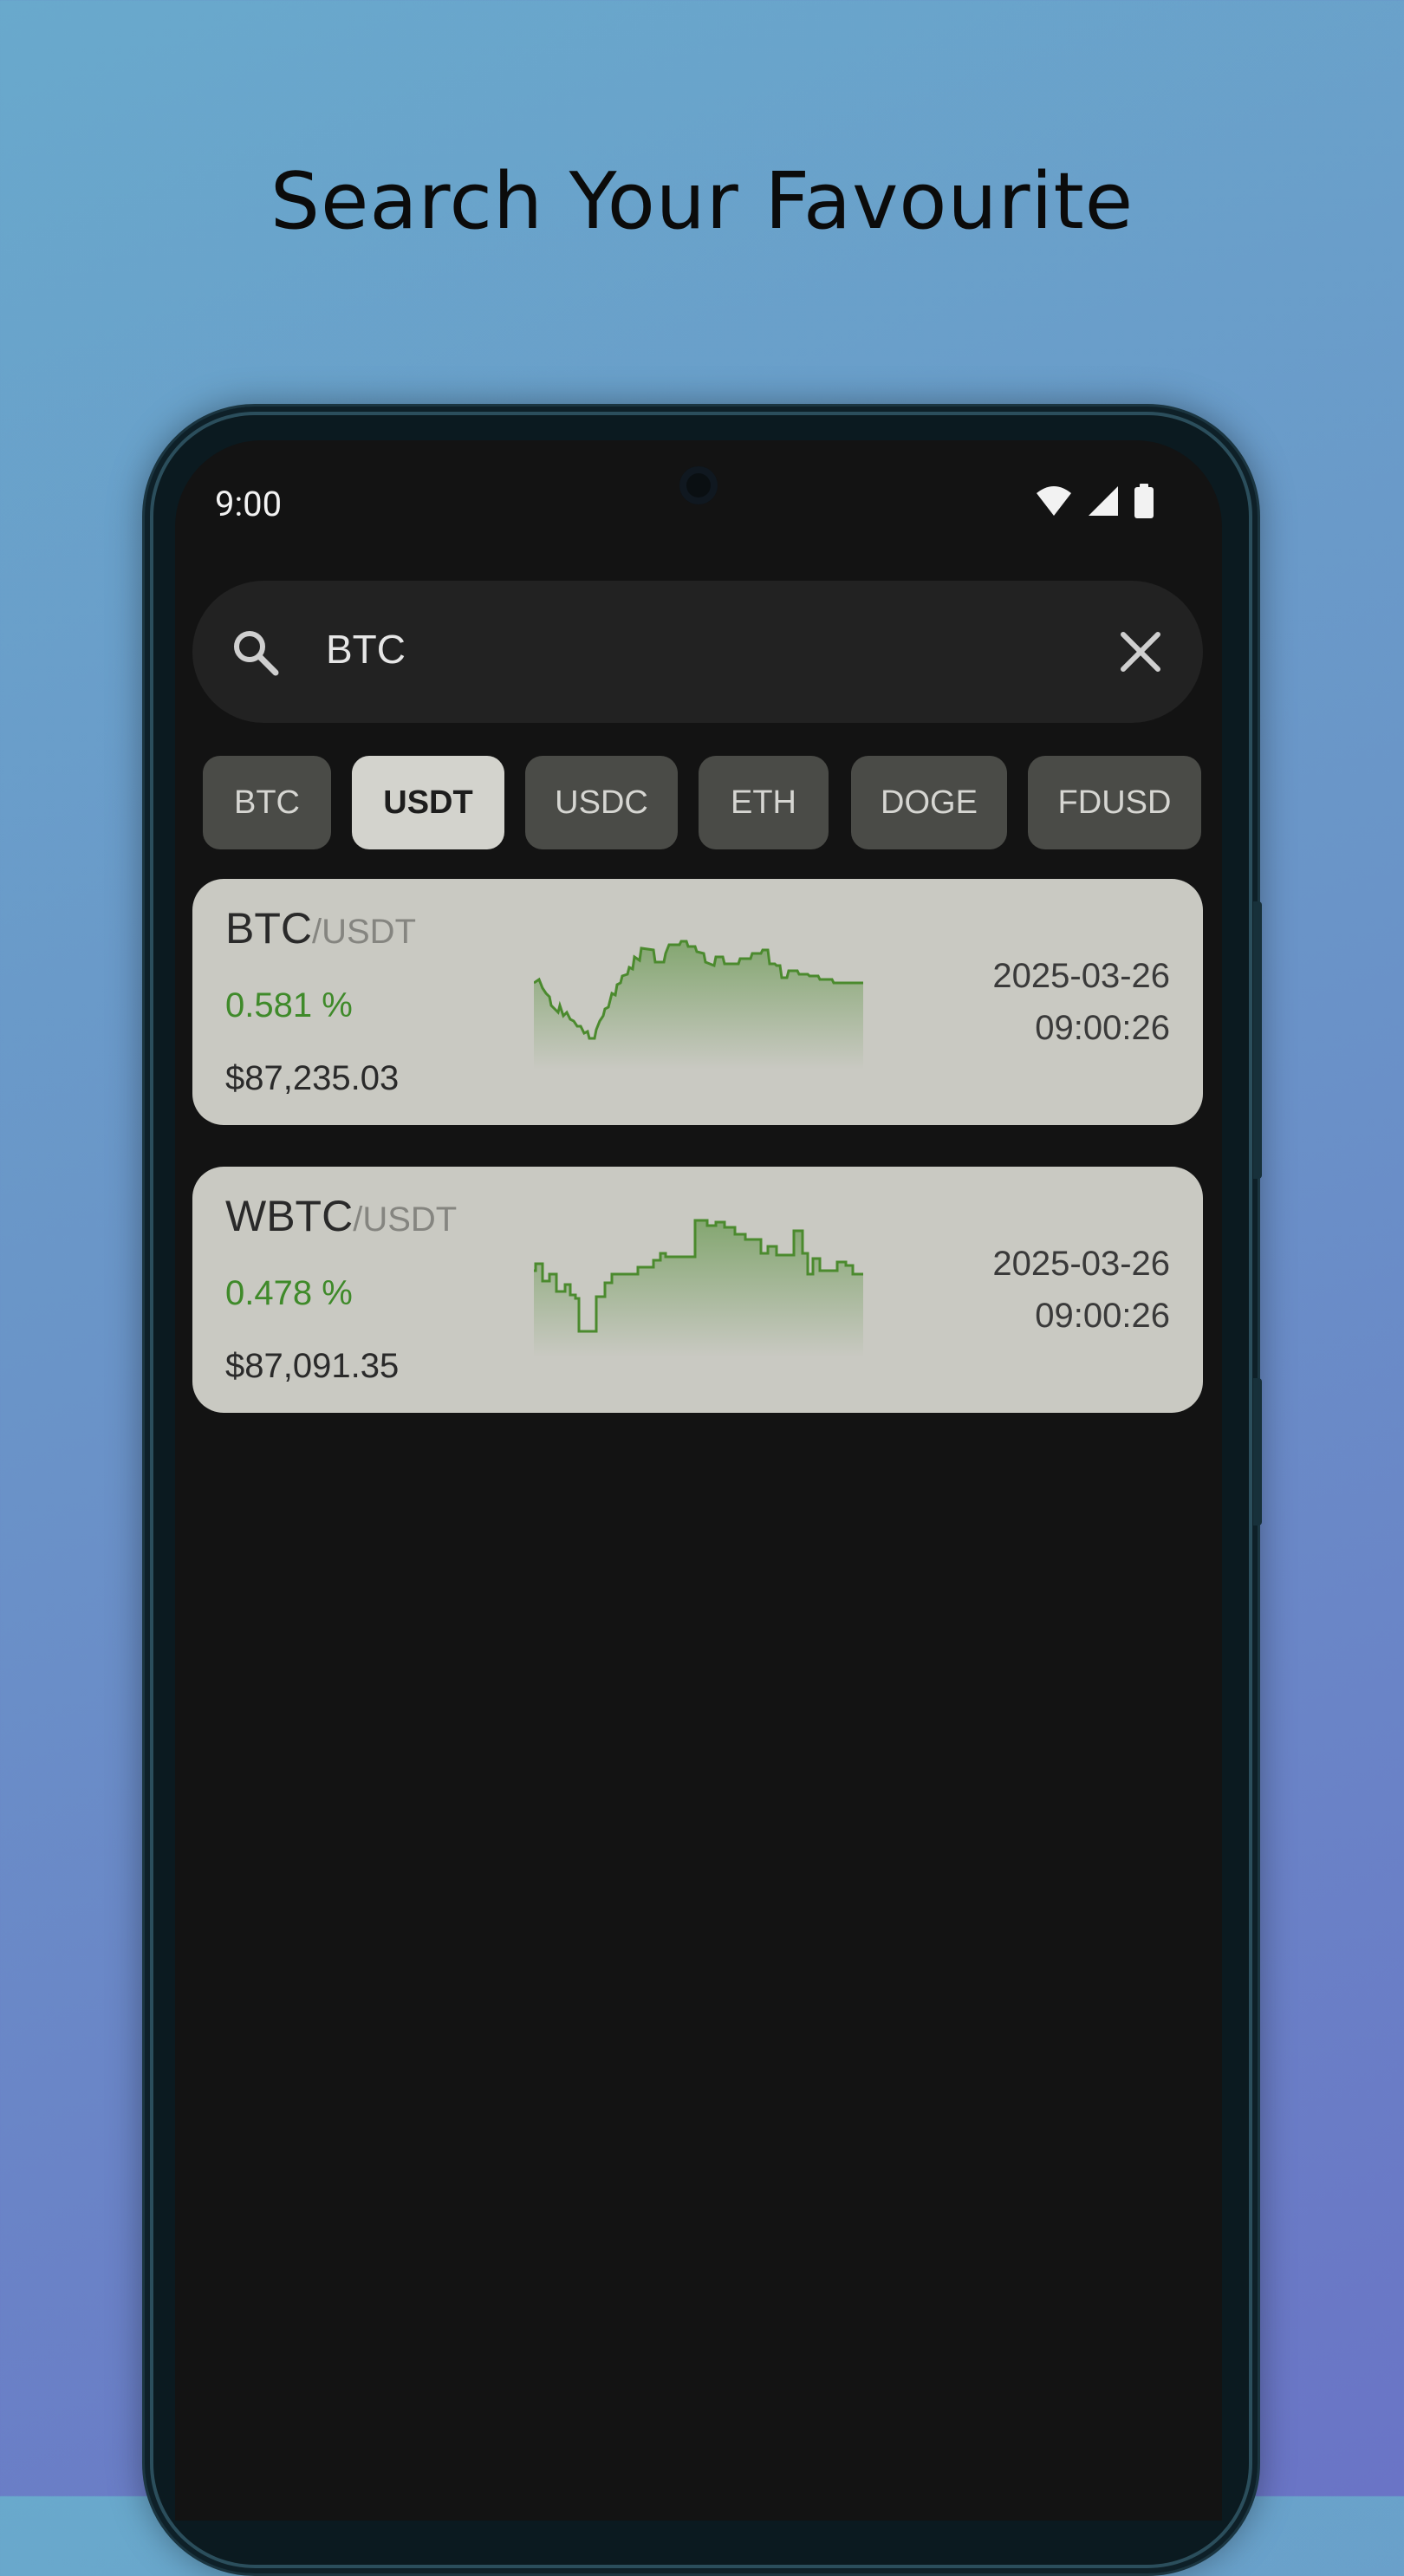 Image resolution: width=1404 pixels, height=2576 pixels. Describe the element at coordinates (764, 802) in the screenshot. I see `chip-eth: ETH` at that location.